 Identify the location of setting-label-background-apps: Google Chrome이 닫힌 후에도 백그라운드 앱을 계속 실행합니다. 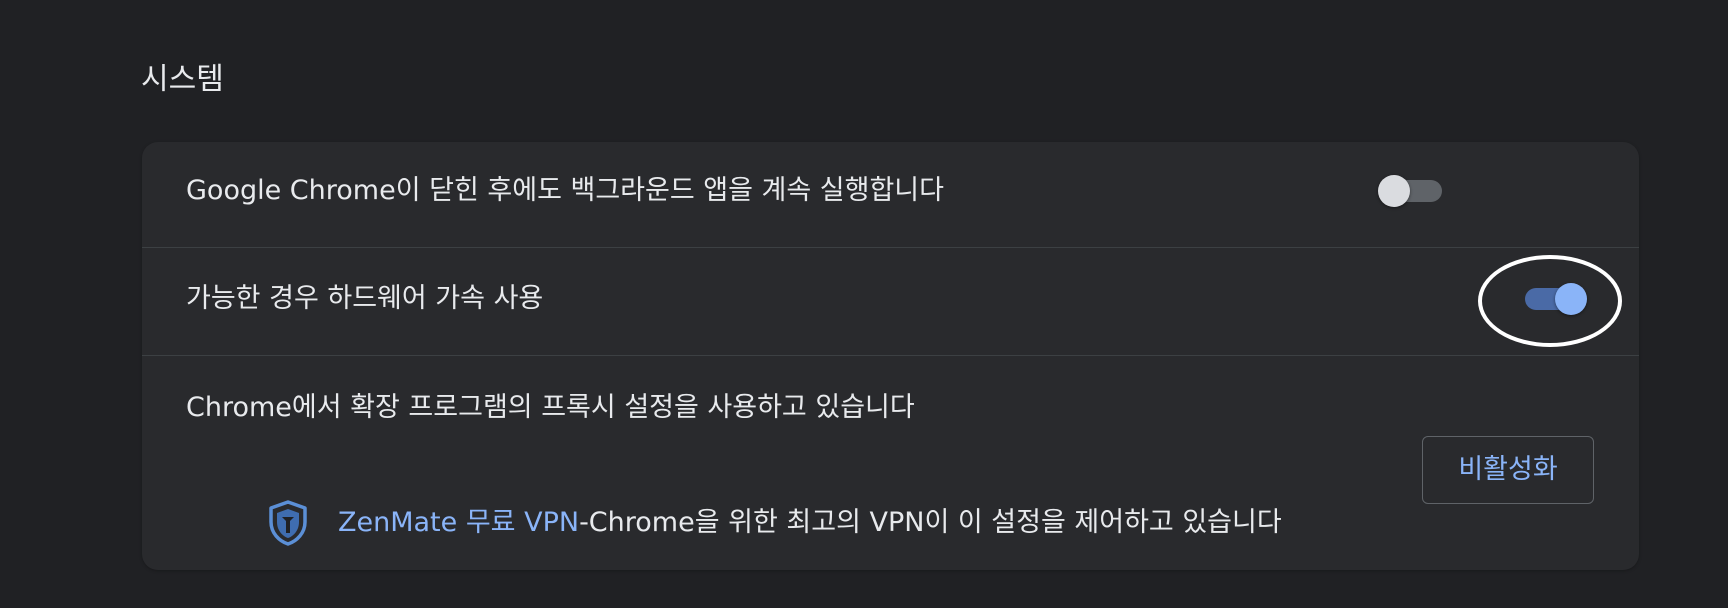
(565, 190).